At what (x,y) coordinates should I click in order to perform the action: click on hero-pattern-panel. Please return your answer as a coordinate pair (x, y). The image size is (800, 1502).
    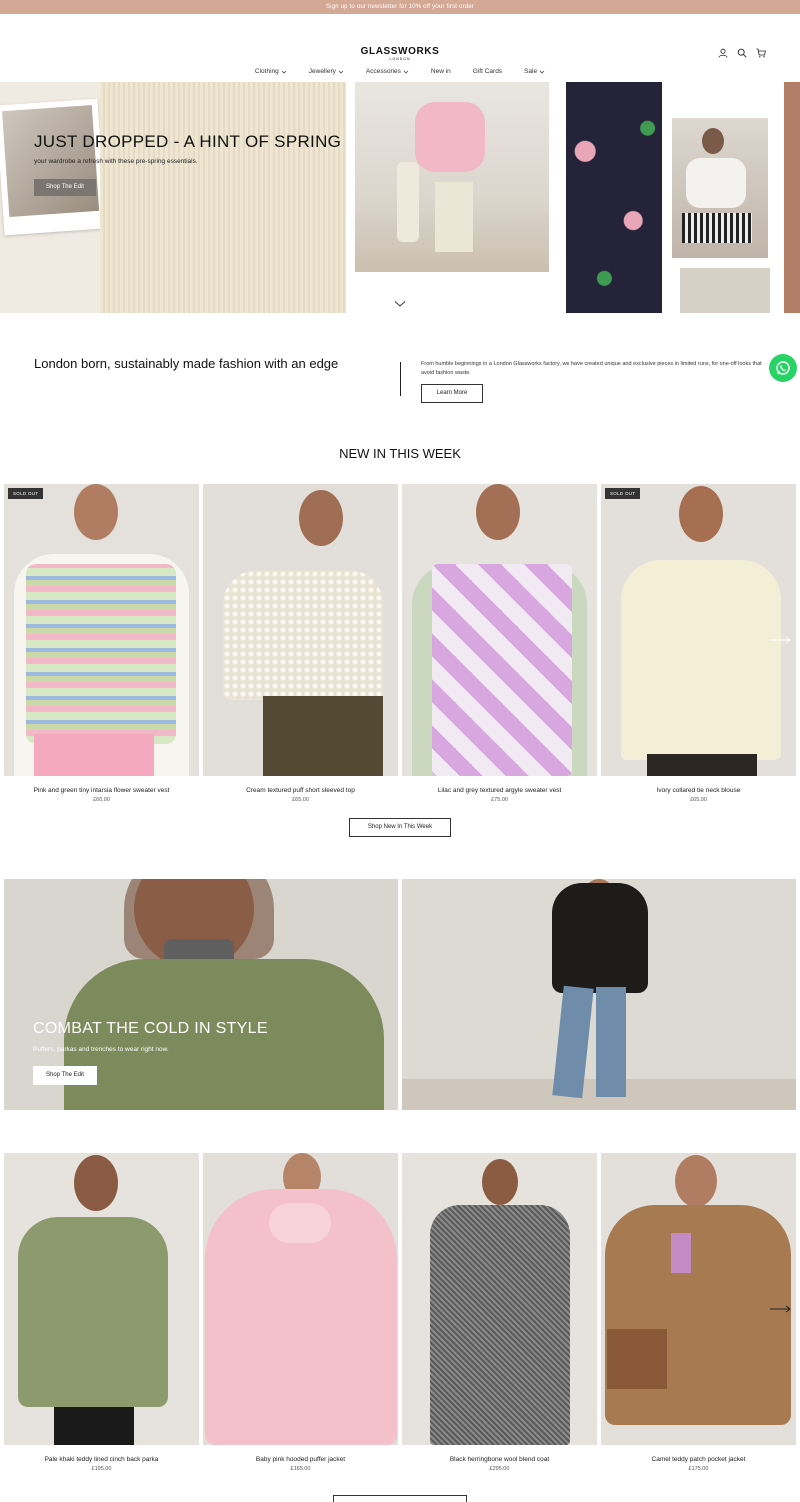
    Looking at the image, I should click on (614, 197).